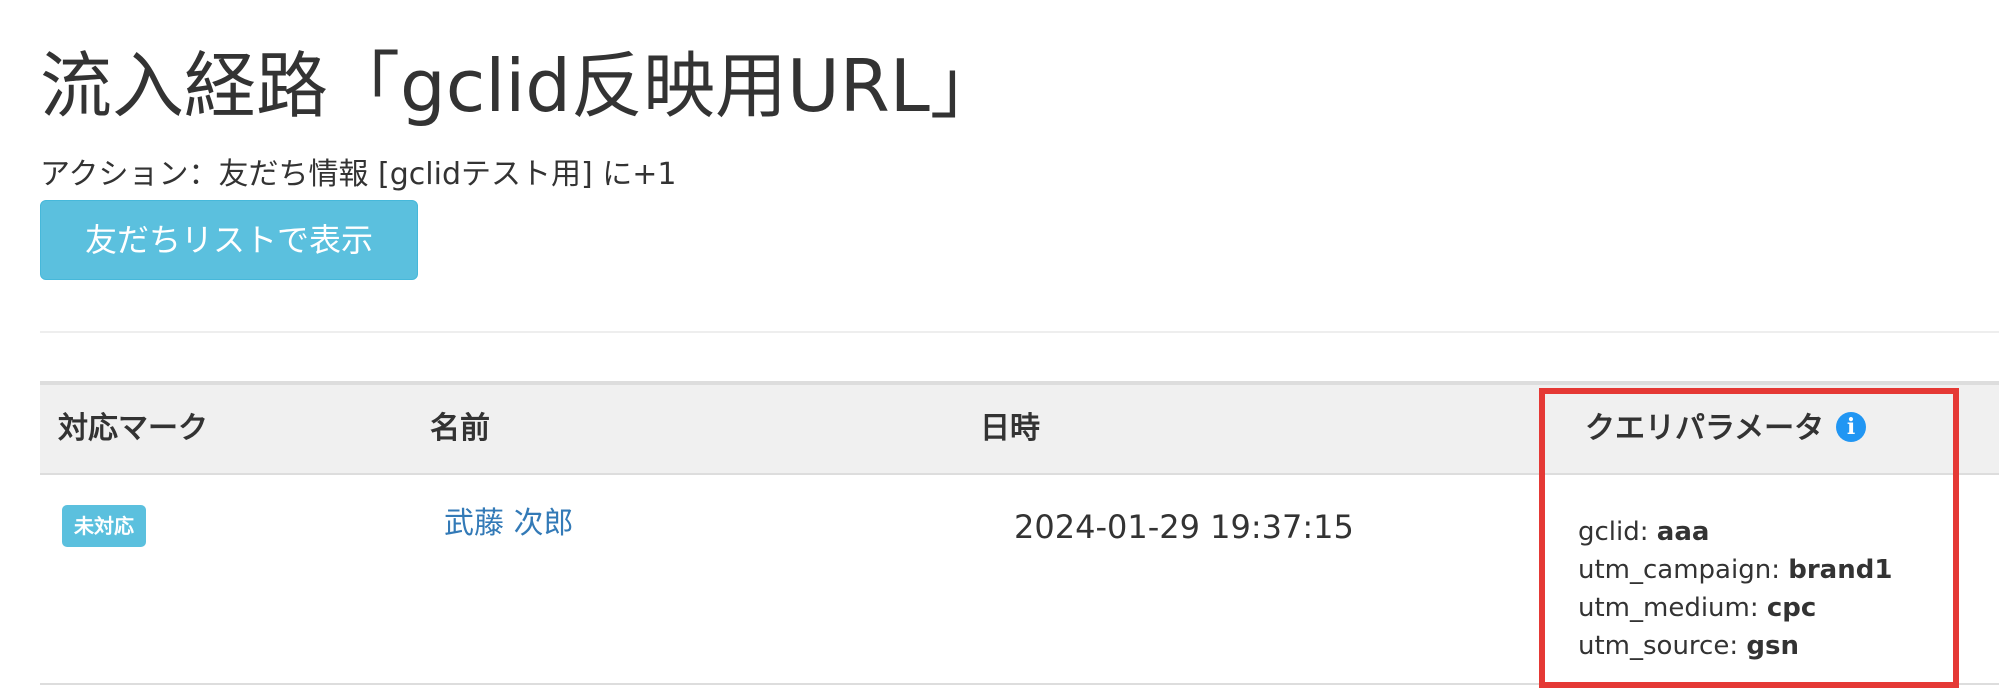 The height and width of the screenshot is (695, 1999). I want to click on action-description: アクション：友だち情報 [gclidテスト用] に+1, so click(358, 174).